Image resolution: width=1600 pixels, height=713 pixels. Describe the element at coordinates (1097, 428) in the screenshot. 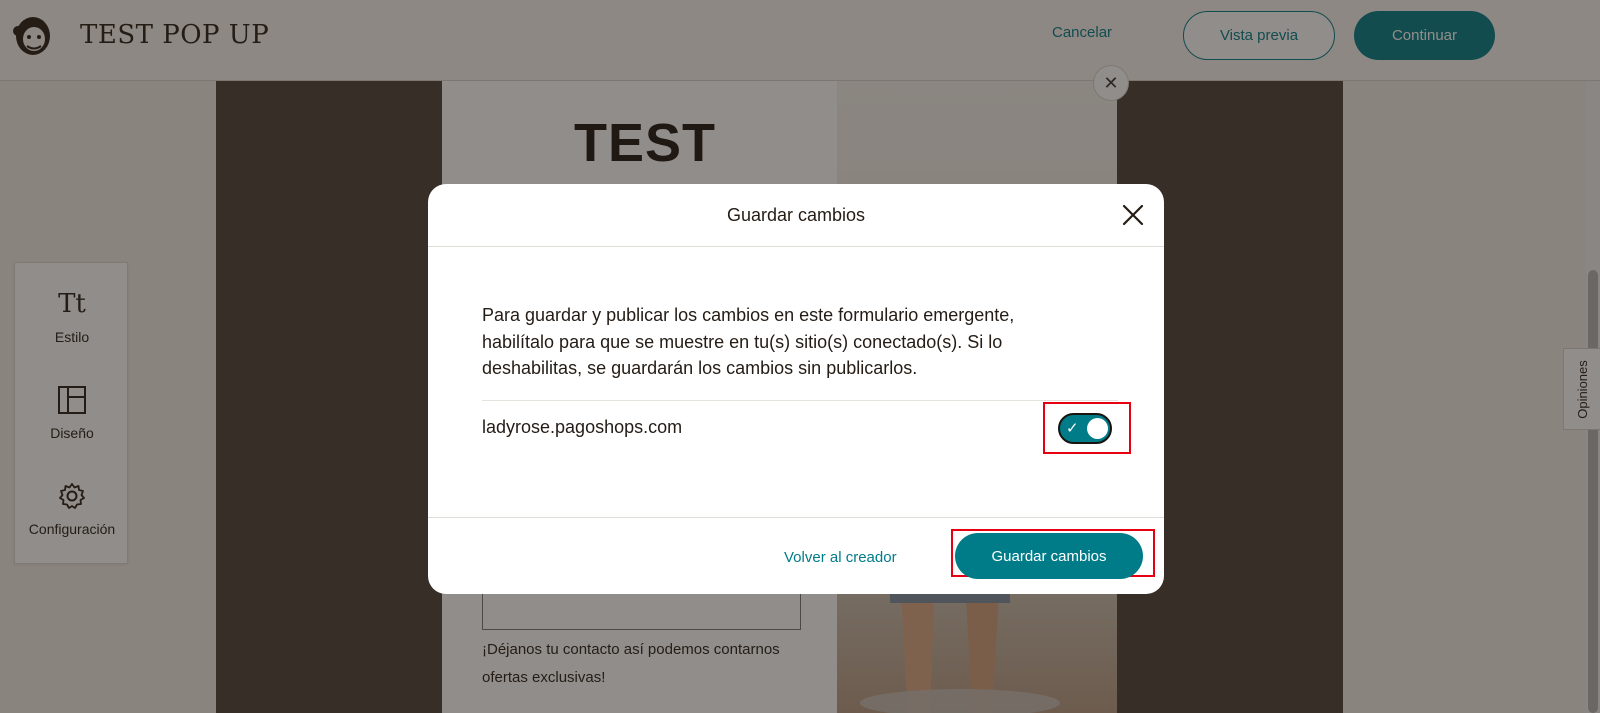

I see `toggle-knob` at that location.